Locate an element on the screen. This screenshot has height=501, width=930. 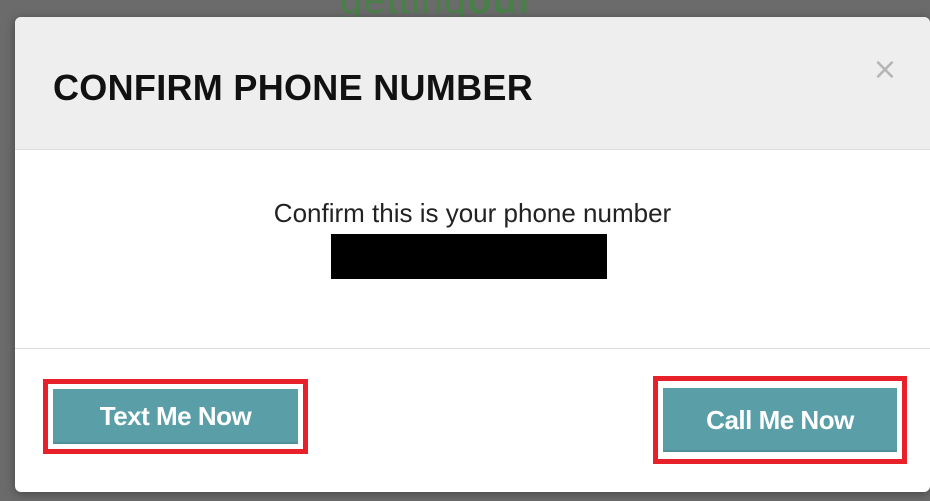
modal-title: CONFIRM PHONE NUMBER is located at coordinates (293, 87).